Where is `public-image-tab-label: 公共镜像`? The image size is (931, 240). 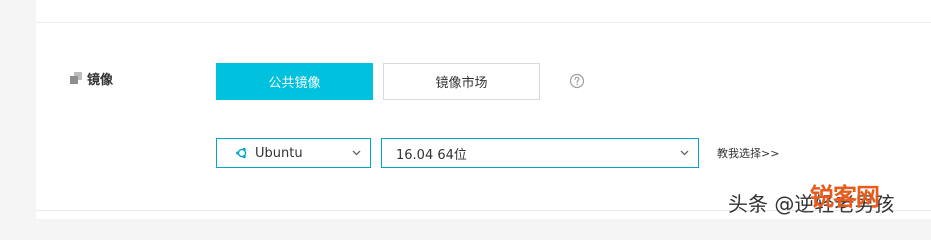
public-image-tab-label: 公共镜像 is located at coordinates (294, 83).